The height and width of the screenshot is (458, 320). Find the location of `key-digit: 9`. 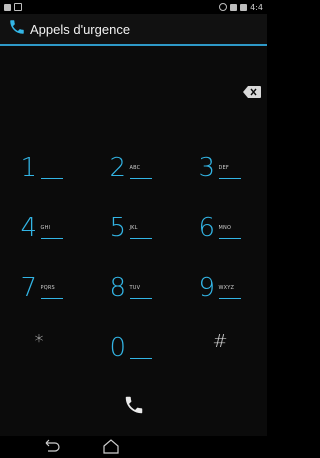

key-digit: 9 is located at coordinates (207, 288).